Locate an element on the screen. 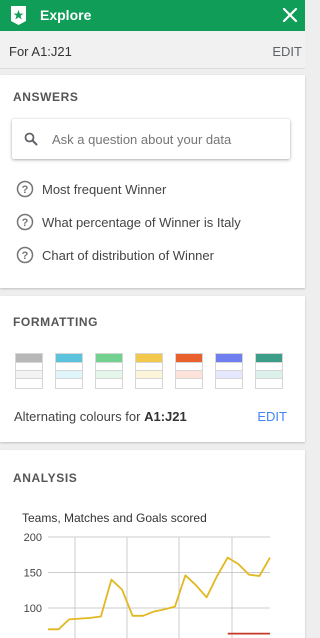 The width and height of the screenshot is (320, 638). suggestion-text: Chart of distribution of Winner is located at coordinates (128, 255).